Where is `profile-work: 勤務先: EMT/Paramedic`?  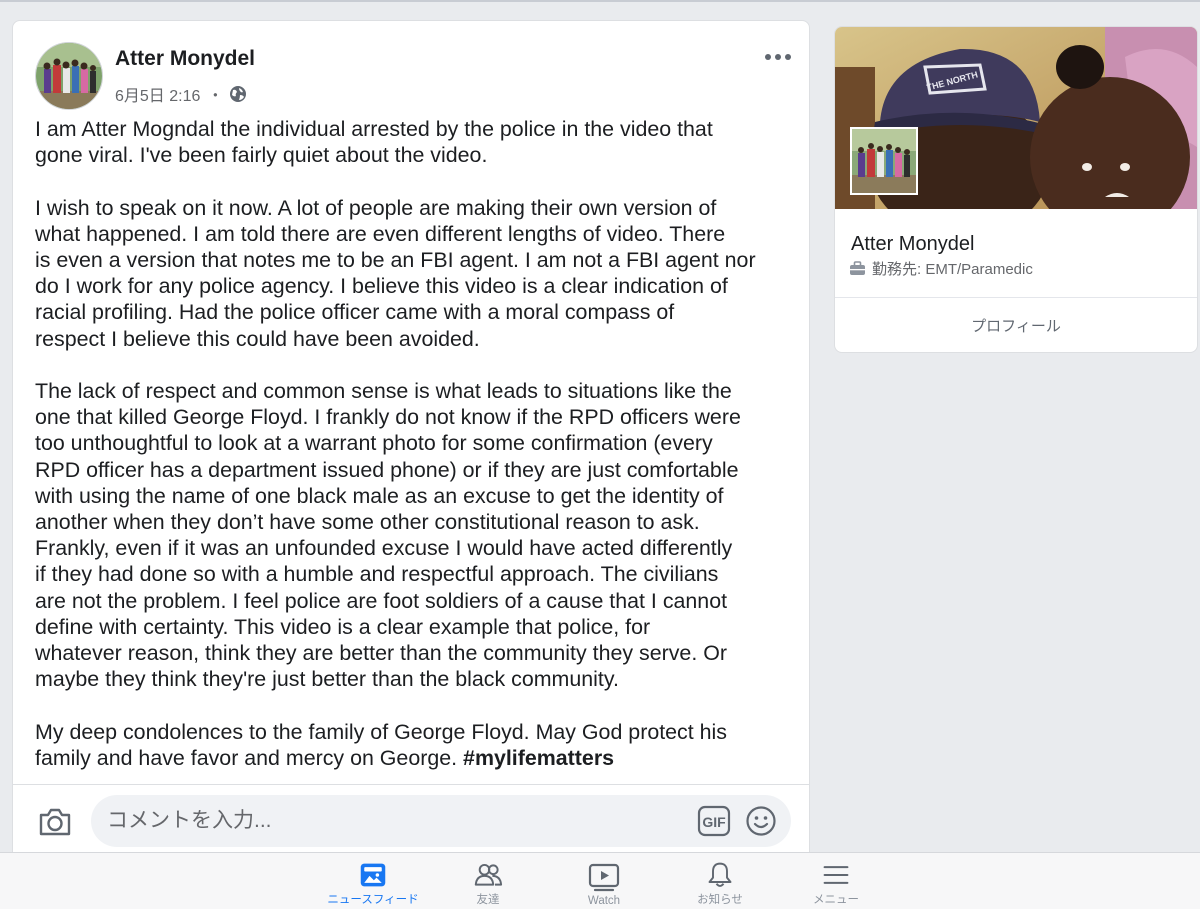 profile-work: 勤務先: EMT/Paramedic is located at coordinates (941, 268).